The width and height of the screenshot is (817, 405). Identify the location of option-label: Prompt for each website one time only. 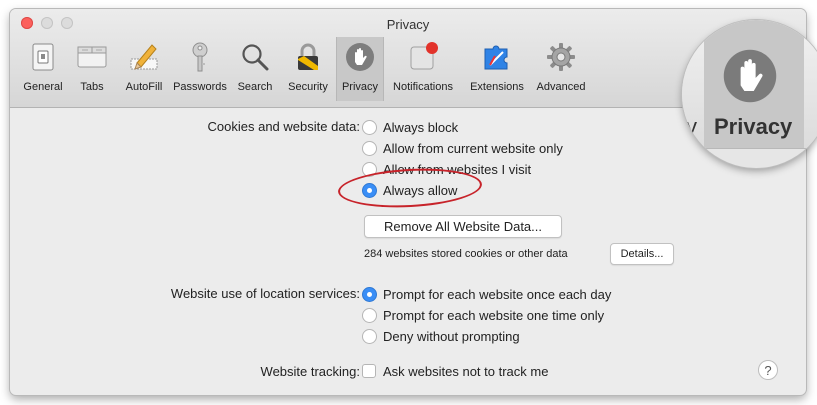
(494, 315).